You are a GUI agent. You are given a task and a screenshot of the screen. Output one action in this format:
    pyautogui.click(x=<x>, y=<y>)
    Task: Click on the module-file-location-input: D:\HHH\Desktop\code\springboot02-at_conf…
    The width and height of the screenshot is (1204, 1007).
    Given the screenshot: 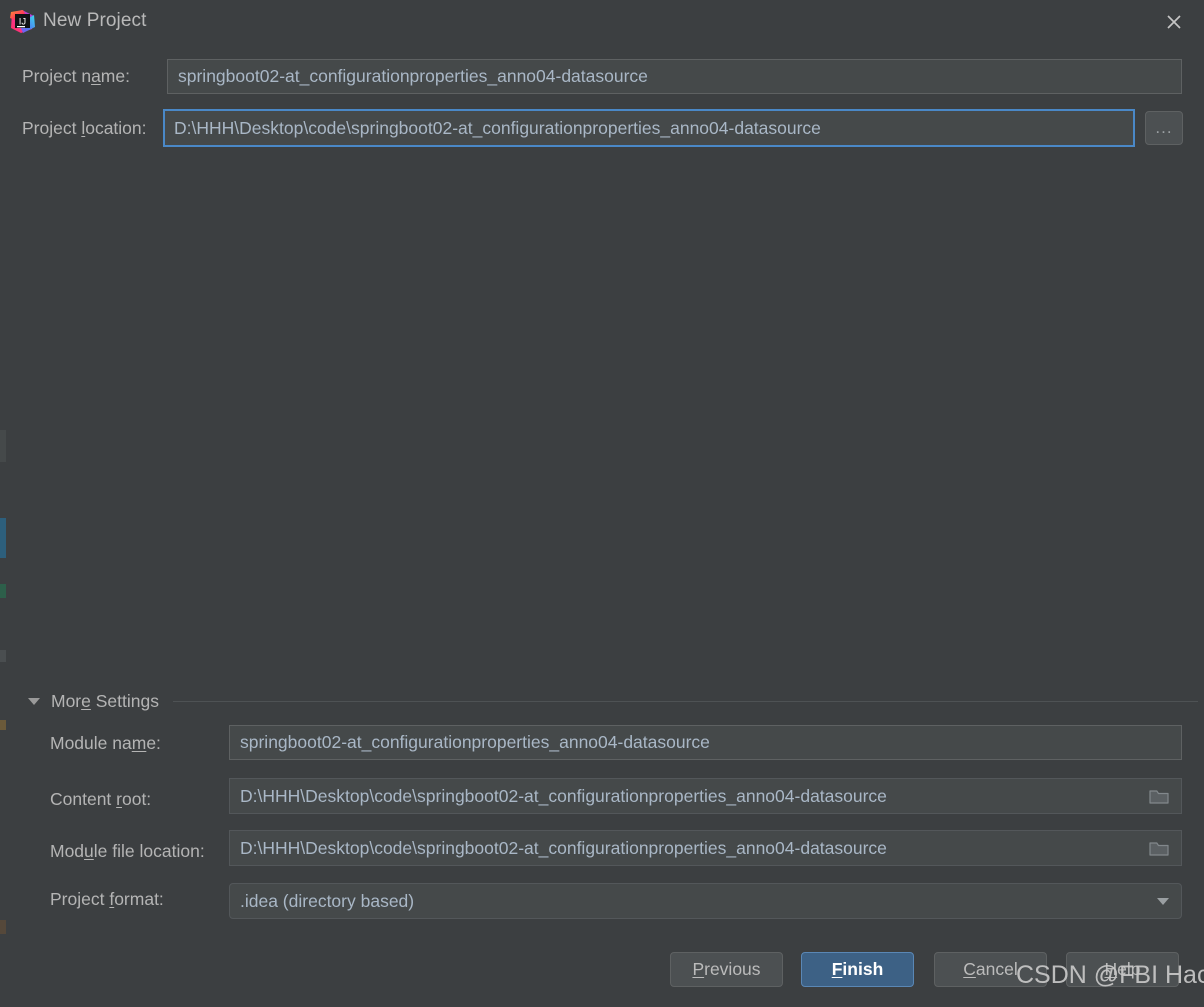 What is the action you would take?
    pyautogui.click(x=705, y=848)
    